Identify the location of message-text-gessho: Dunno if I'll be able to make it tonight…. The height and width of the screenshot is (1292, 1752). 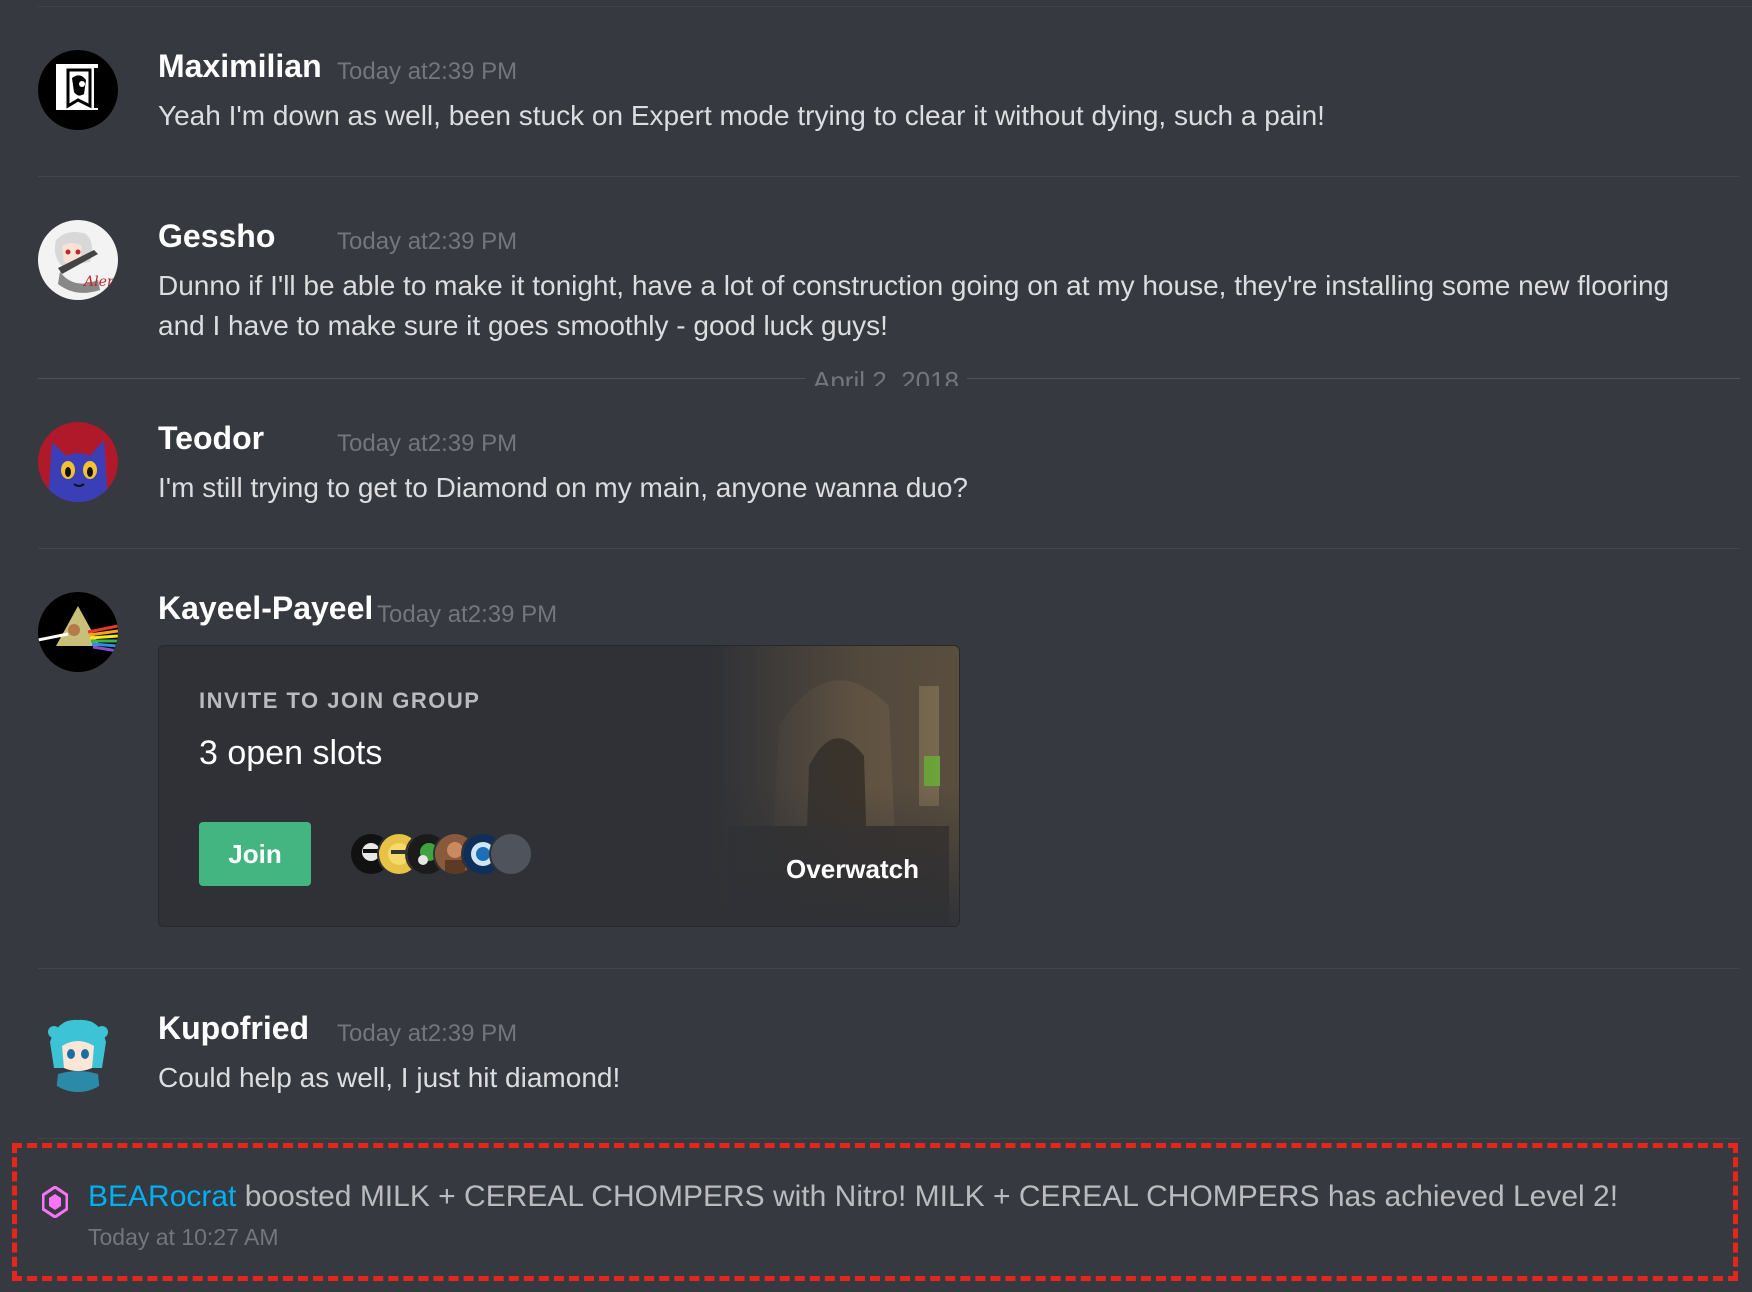
(914, 305).